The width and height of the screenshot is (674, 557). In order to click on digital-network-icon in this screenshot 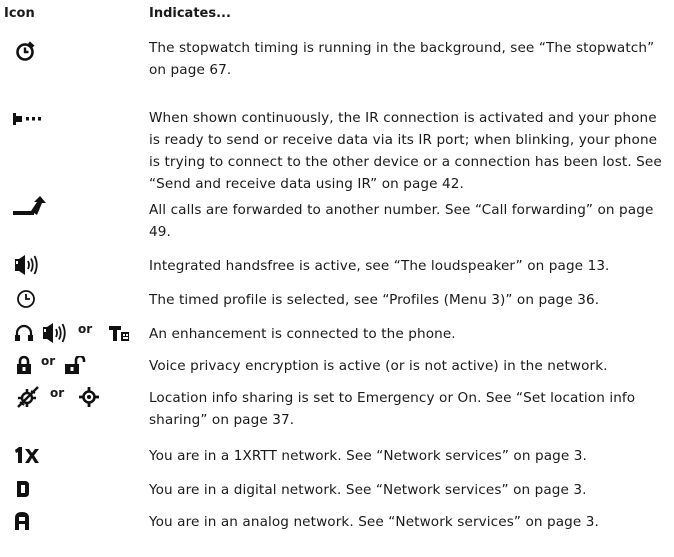, I will do `click(23, 489)`.